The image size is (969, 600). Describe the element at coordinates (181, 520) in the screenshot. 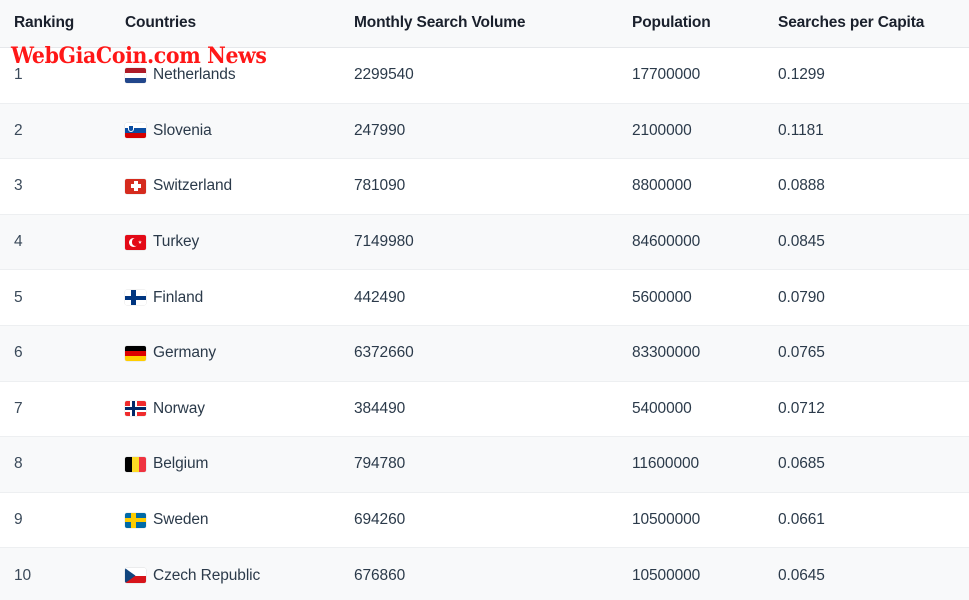

I see `country-name: Sweden` at that location.